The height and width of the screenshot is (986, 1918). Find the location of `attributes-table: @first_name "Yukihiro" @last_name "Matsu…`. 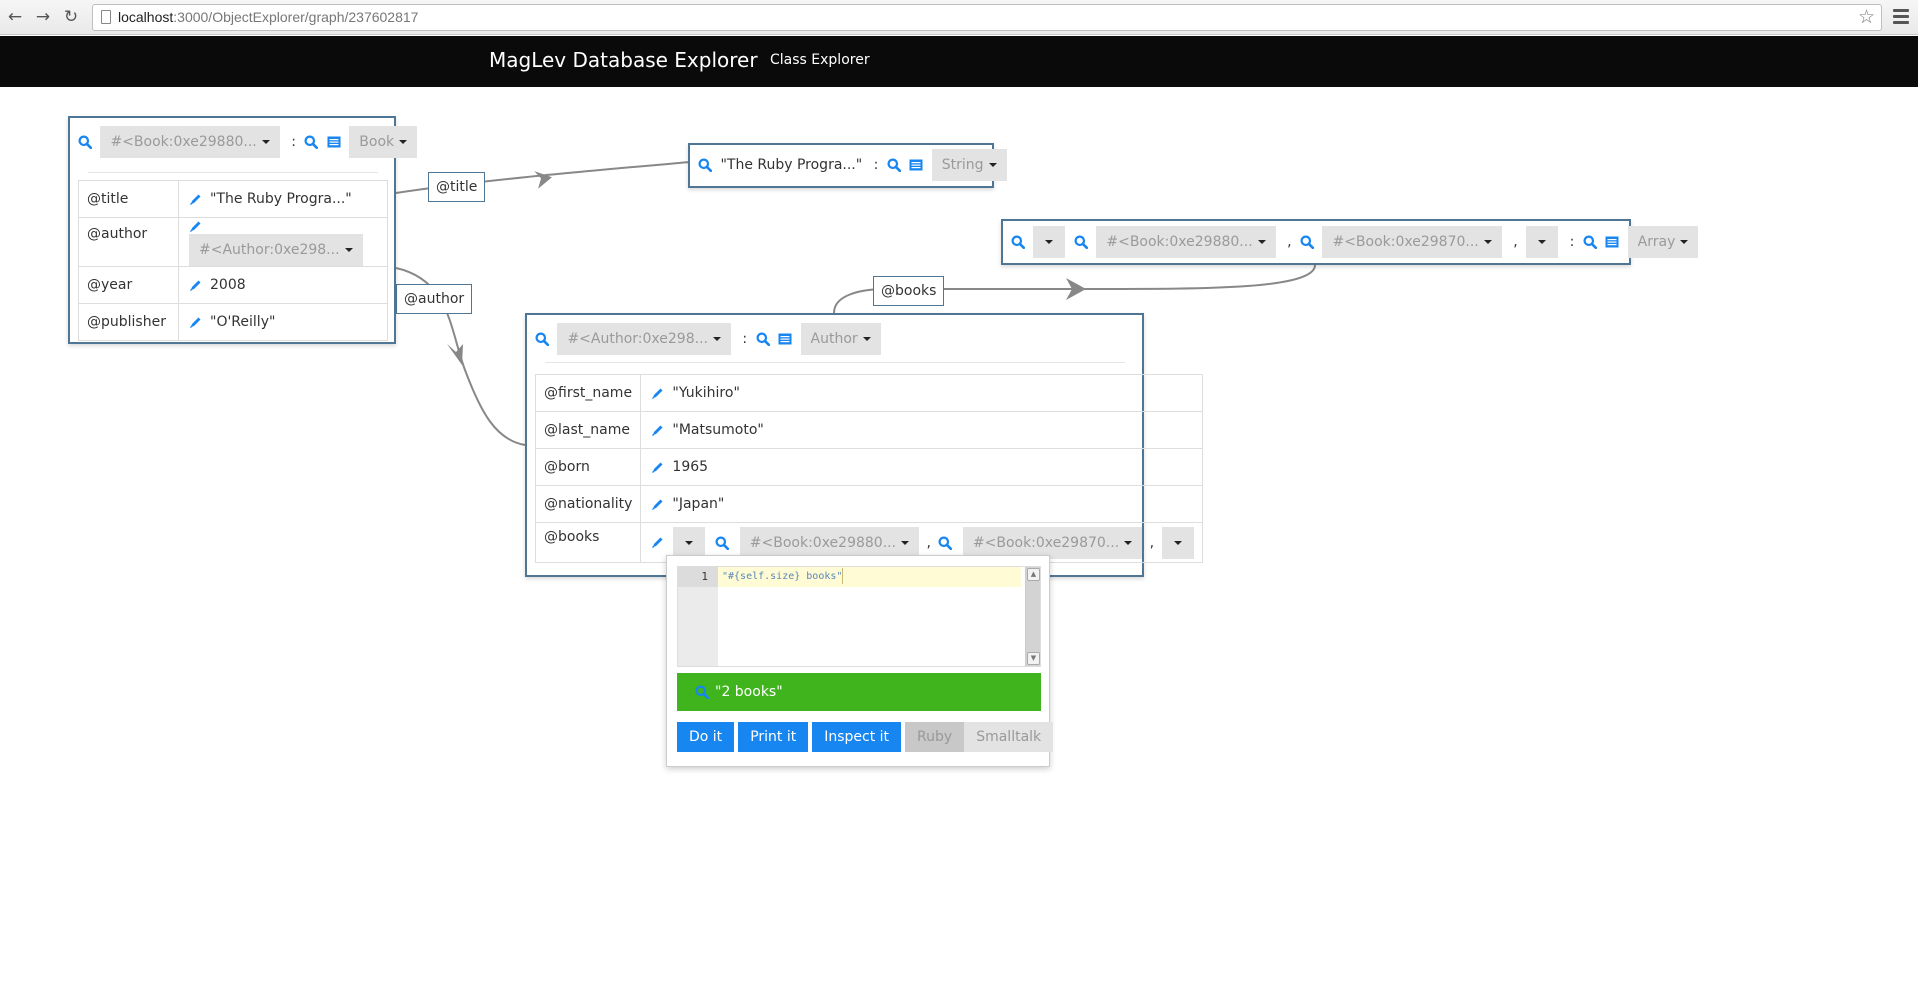

attributes-table: @first_name "Yukihiro" @last_name "Matsu… is located at coordinates (868, 468).